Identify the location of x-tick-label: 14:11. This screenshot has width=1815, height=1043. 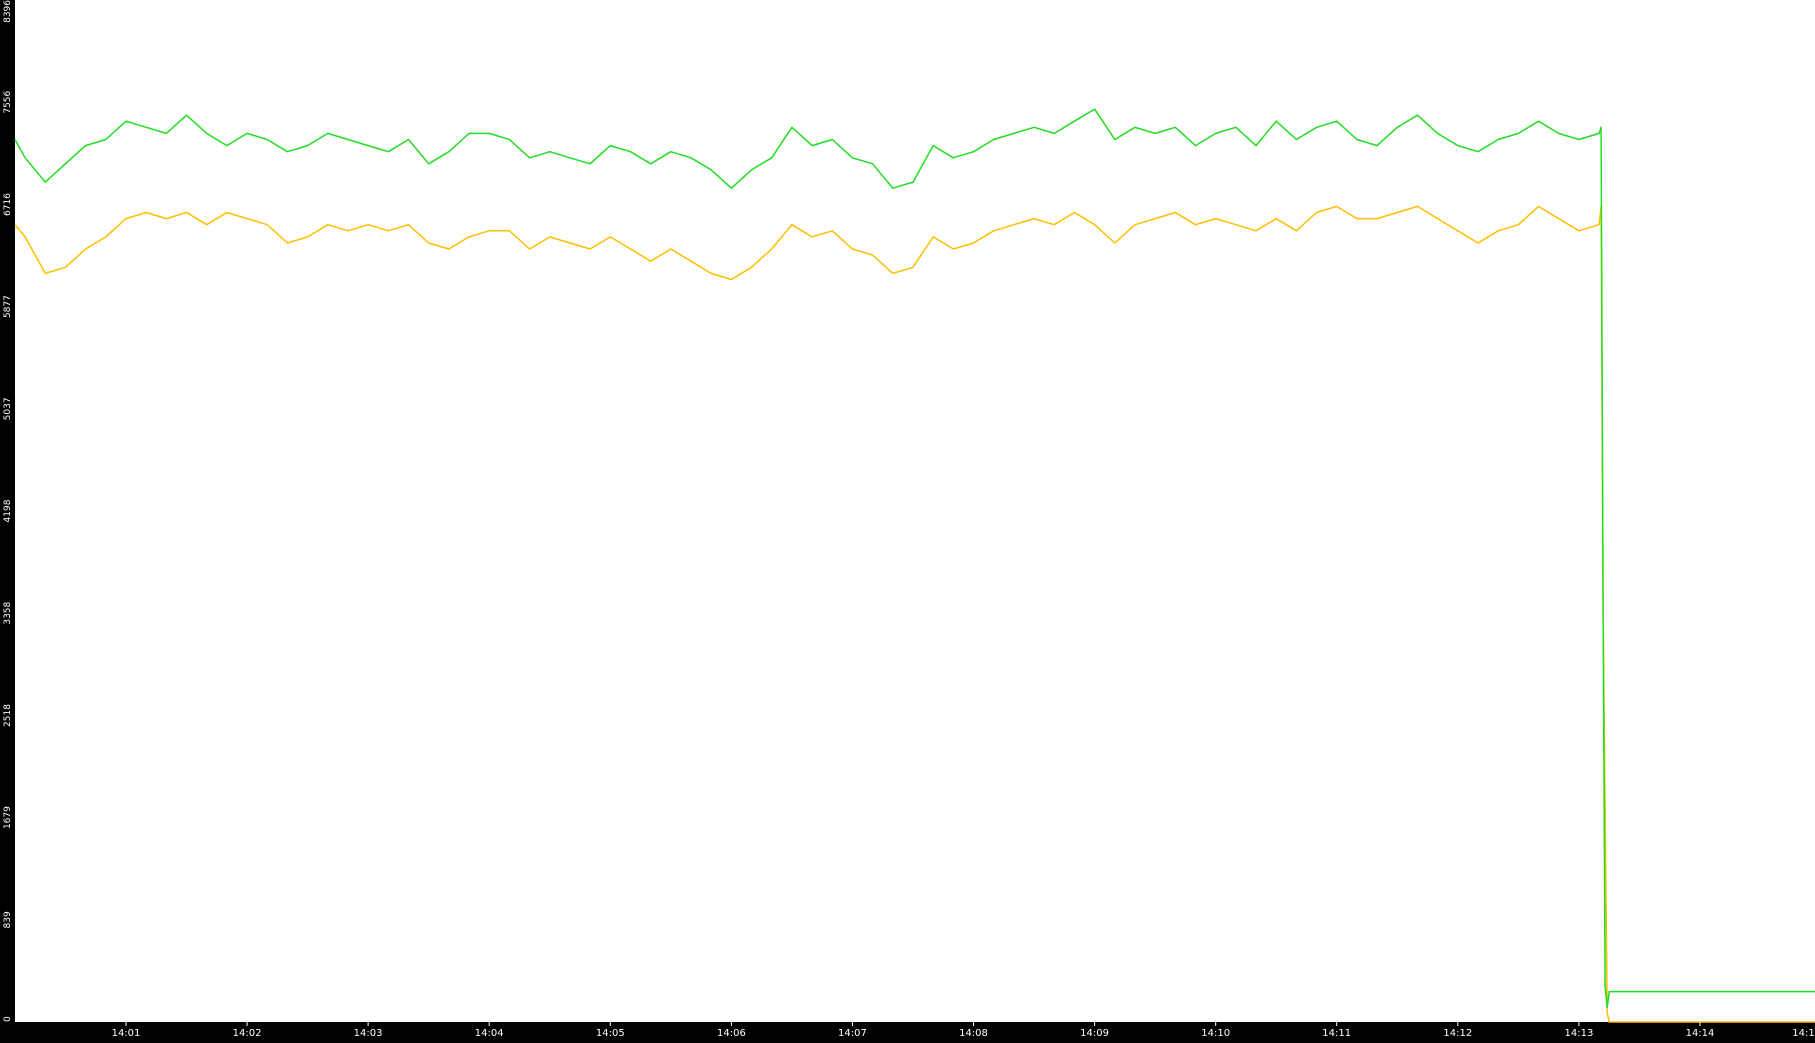
(1336, 1033).